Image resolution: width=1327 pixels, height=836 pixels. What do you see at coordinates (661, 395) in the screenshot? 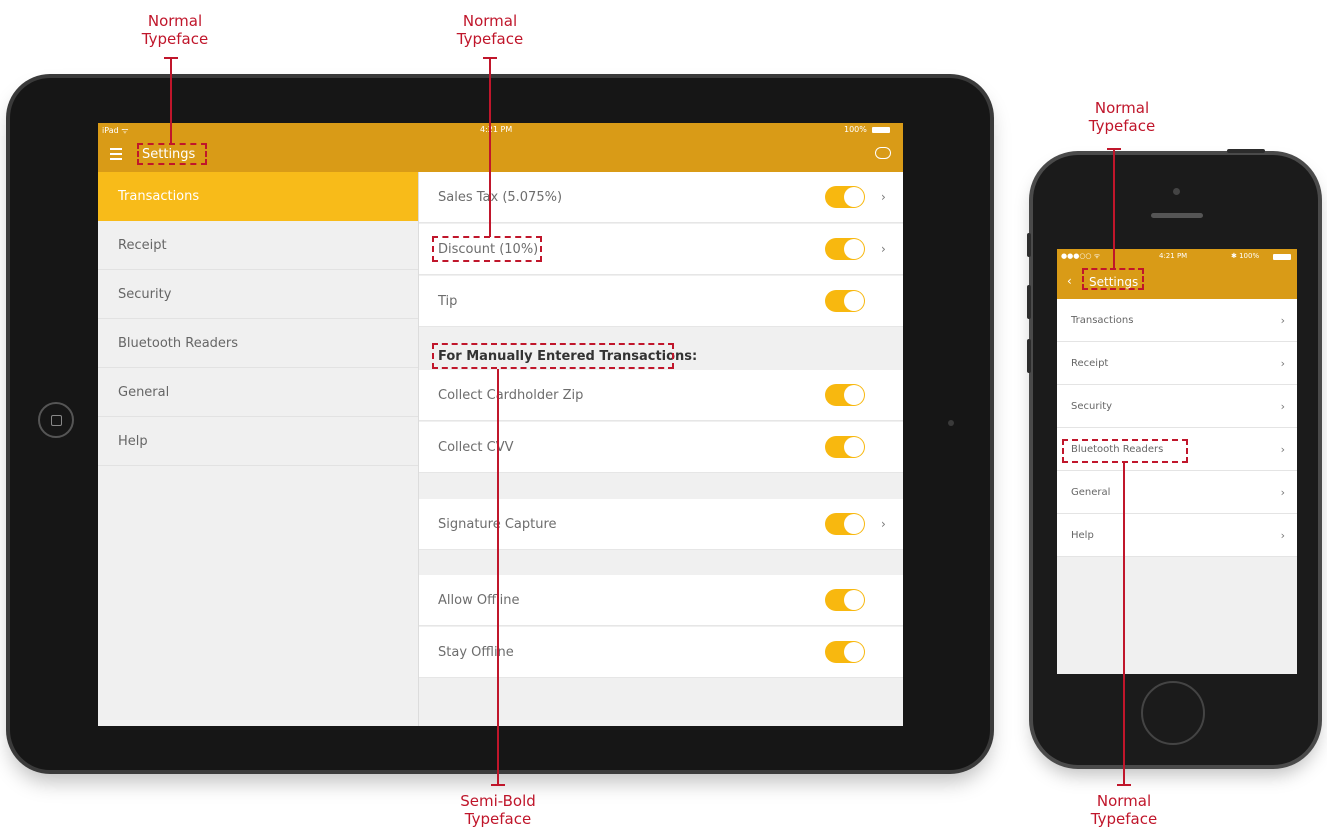
I see `settings-row-cardholder-zip: Collect Cardholder Zip` at bounding box center [661, 395].